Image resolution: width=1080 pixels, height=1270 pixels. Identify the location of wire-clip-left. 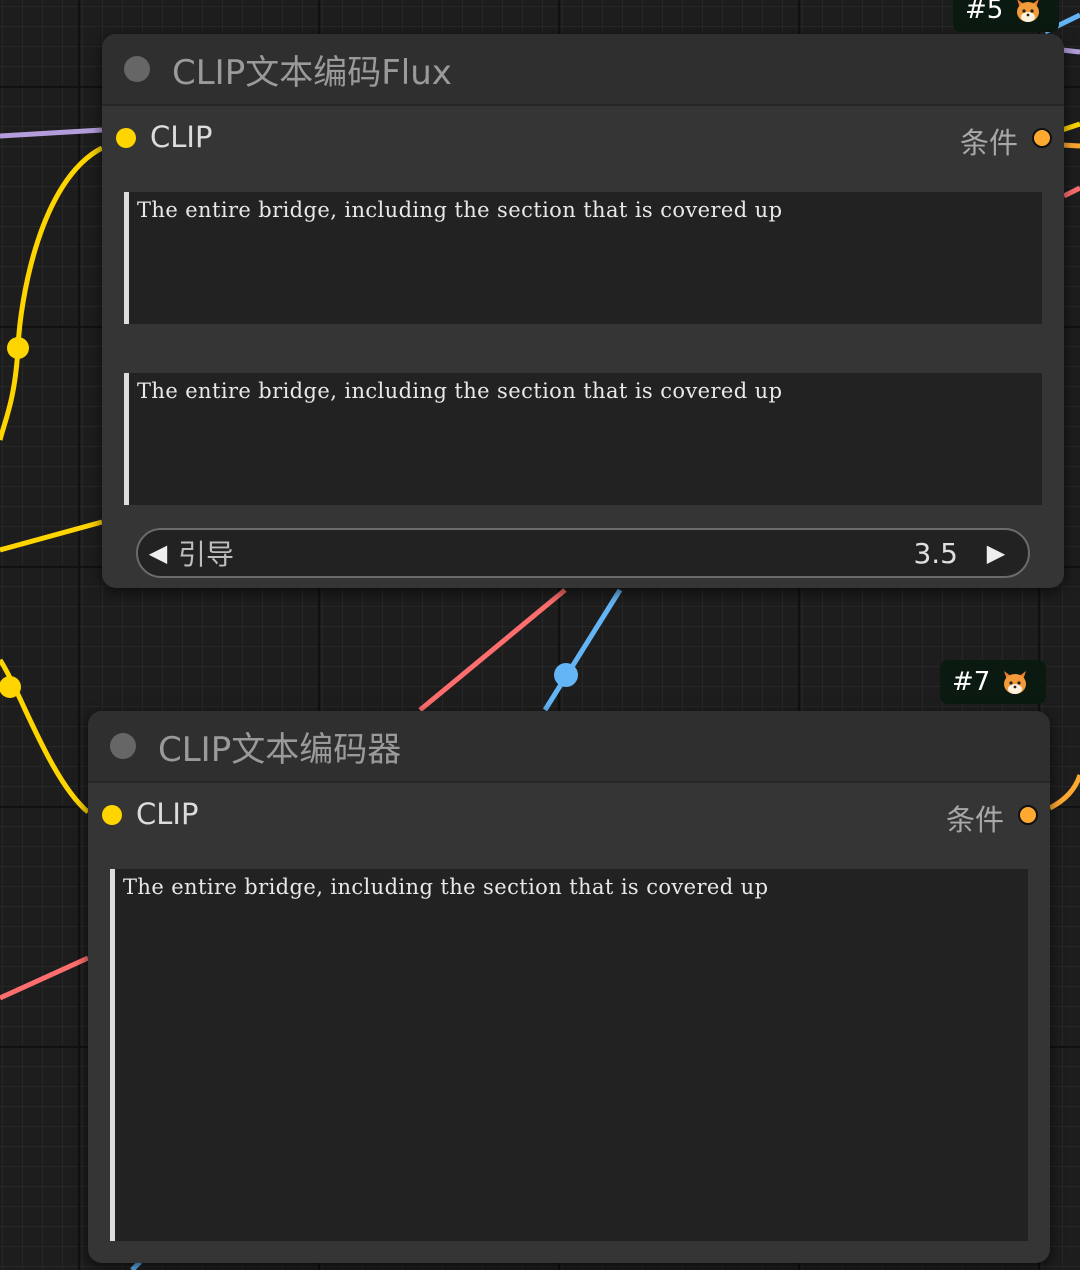
(51, 536).